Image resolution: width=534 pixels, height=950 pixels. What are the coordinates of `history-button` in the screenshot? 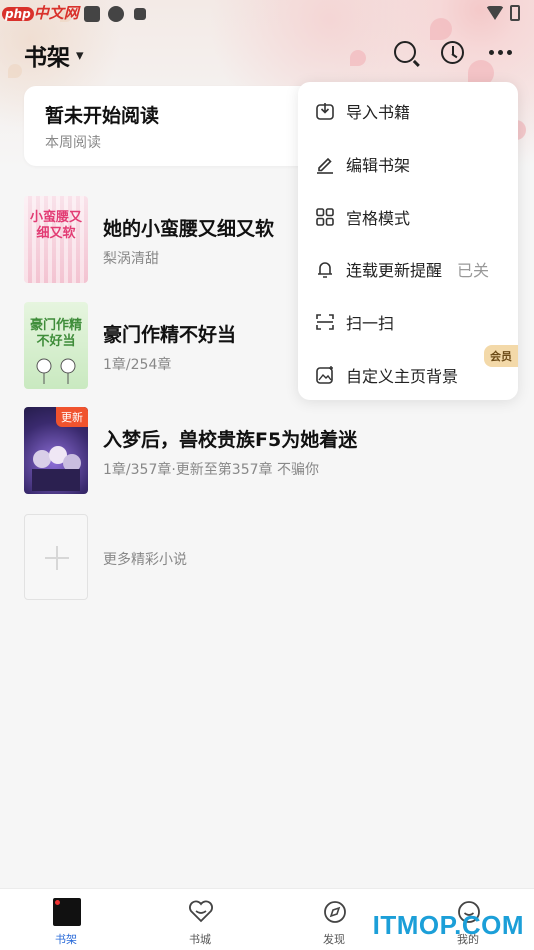 It's located at (452, 52).